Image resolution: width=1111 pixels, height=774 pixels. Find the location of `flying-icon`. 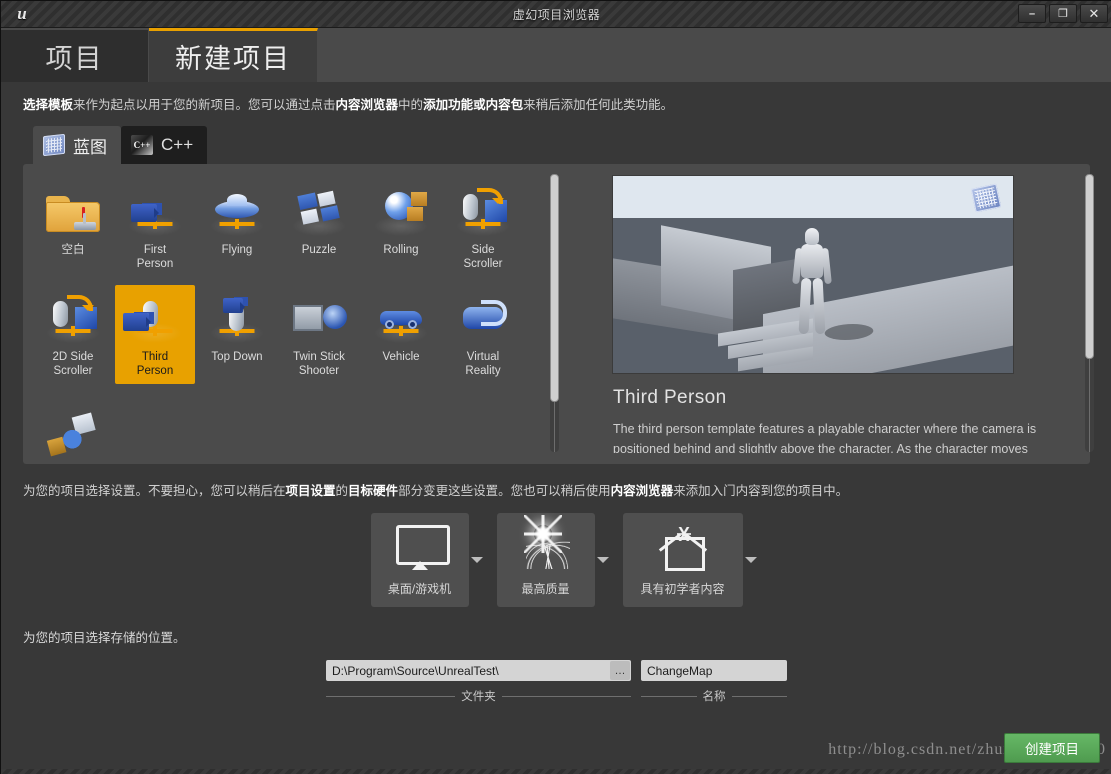

flying-icon is located at coordinates (237, 210).